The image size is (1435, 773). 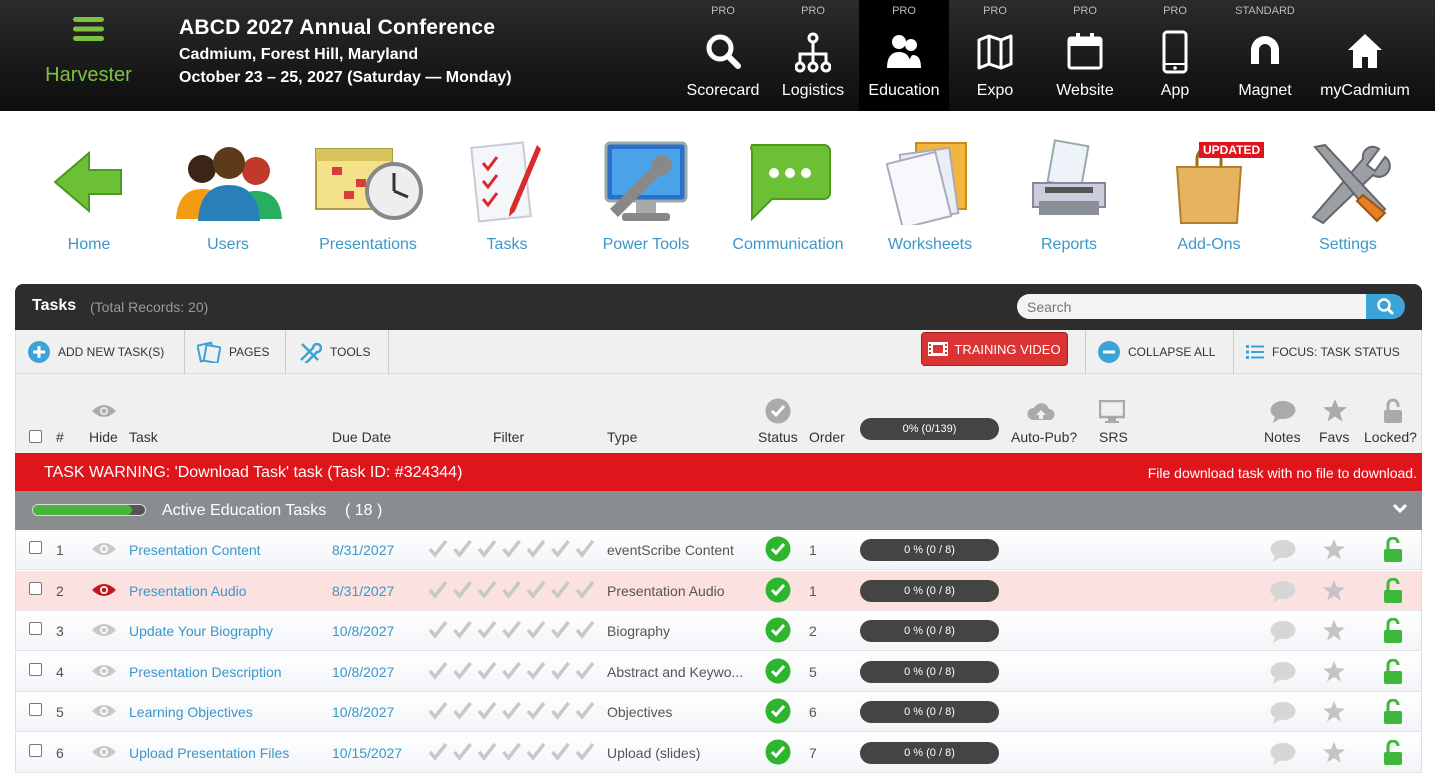 What do you see at coordinates (89, 195) in the screenshot?
I see `app-home: Home` at bounding box center [89, 195].